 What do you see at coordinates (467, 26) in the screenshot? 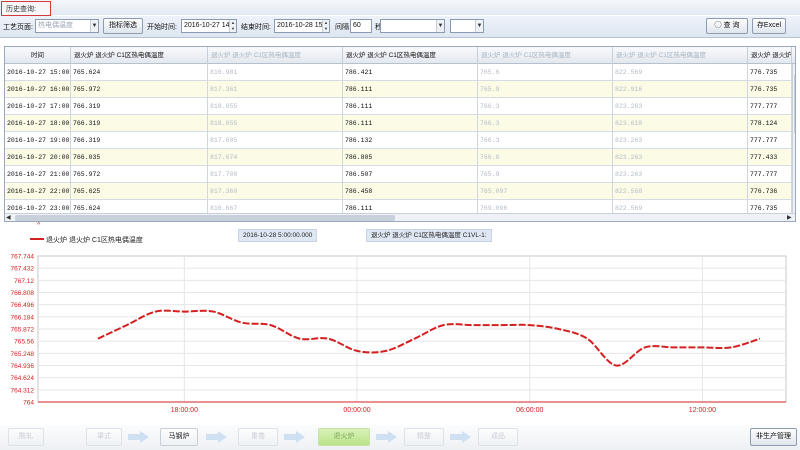
I see `option-select: ▼` at bounding box center [467, 26].